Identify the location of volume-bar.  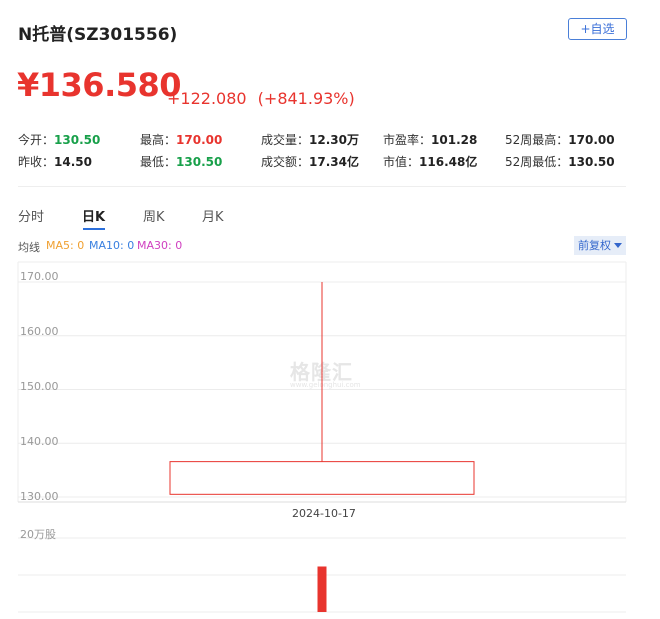
(322, 589).